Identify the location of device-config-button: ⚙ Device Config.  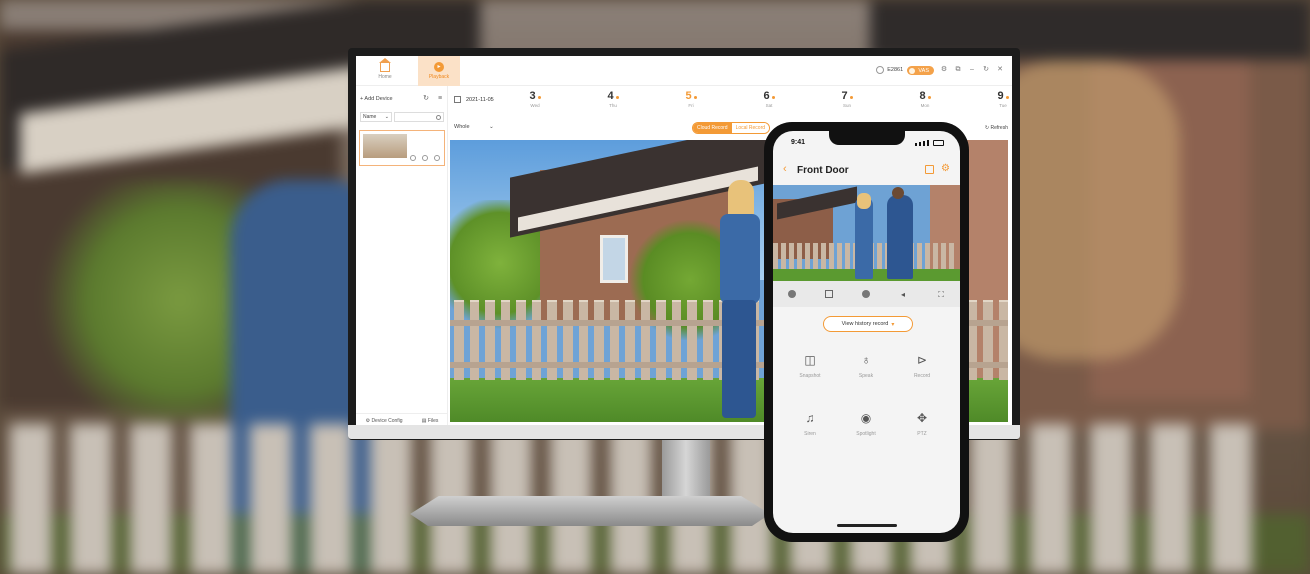
(384, 421).